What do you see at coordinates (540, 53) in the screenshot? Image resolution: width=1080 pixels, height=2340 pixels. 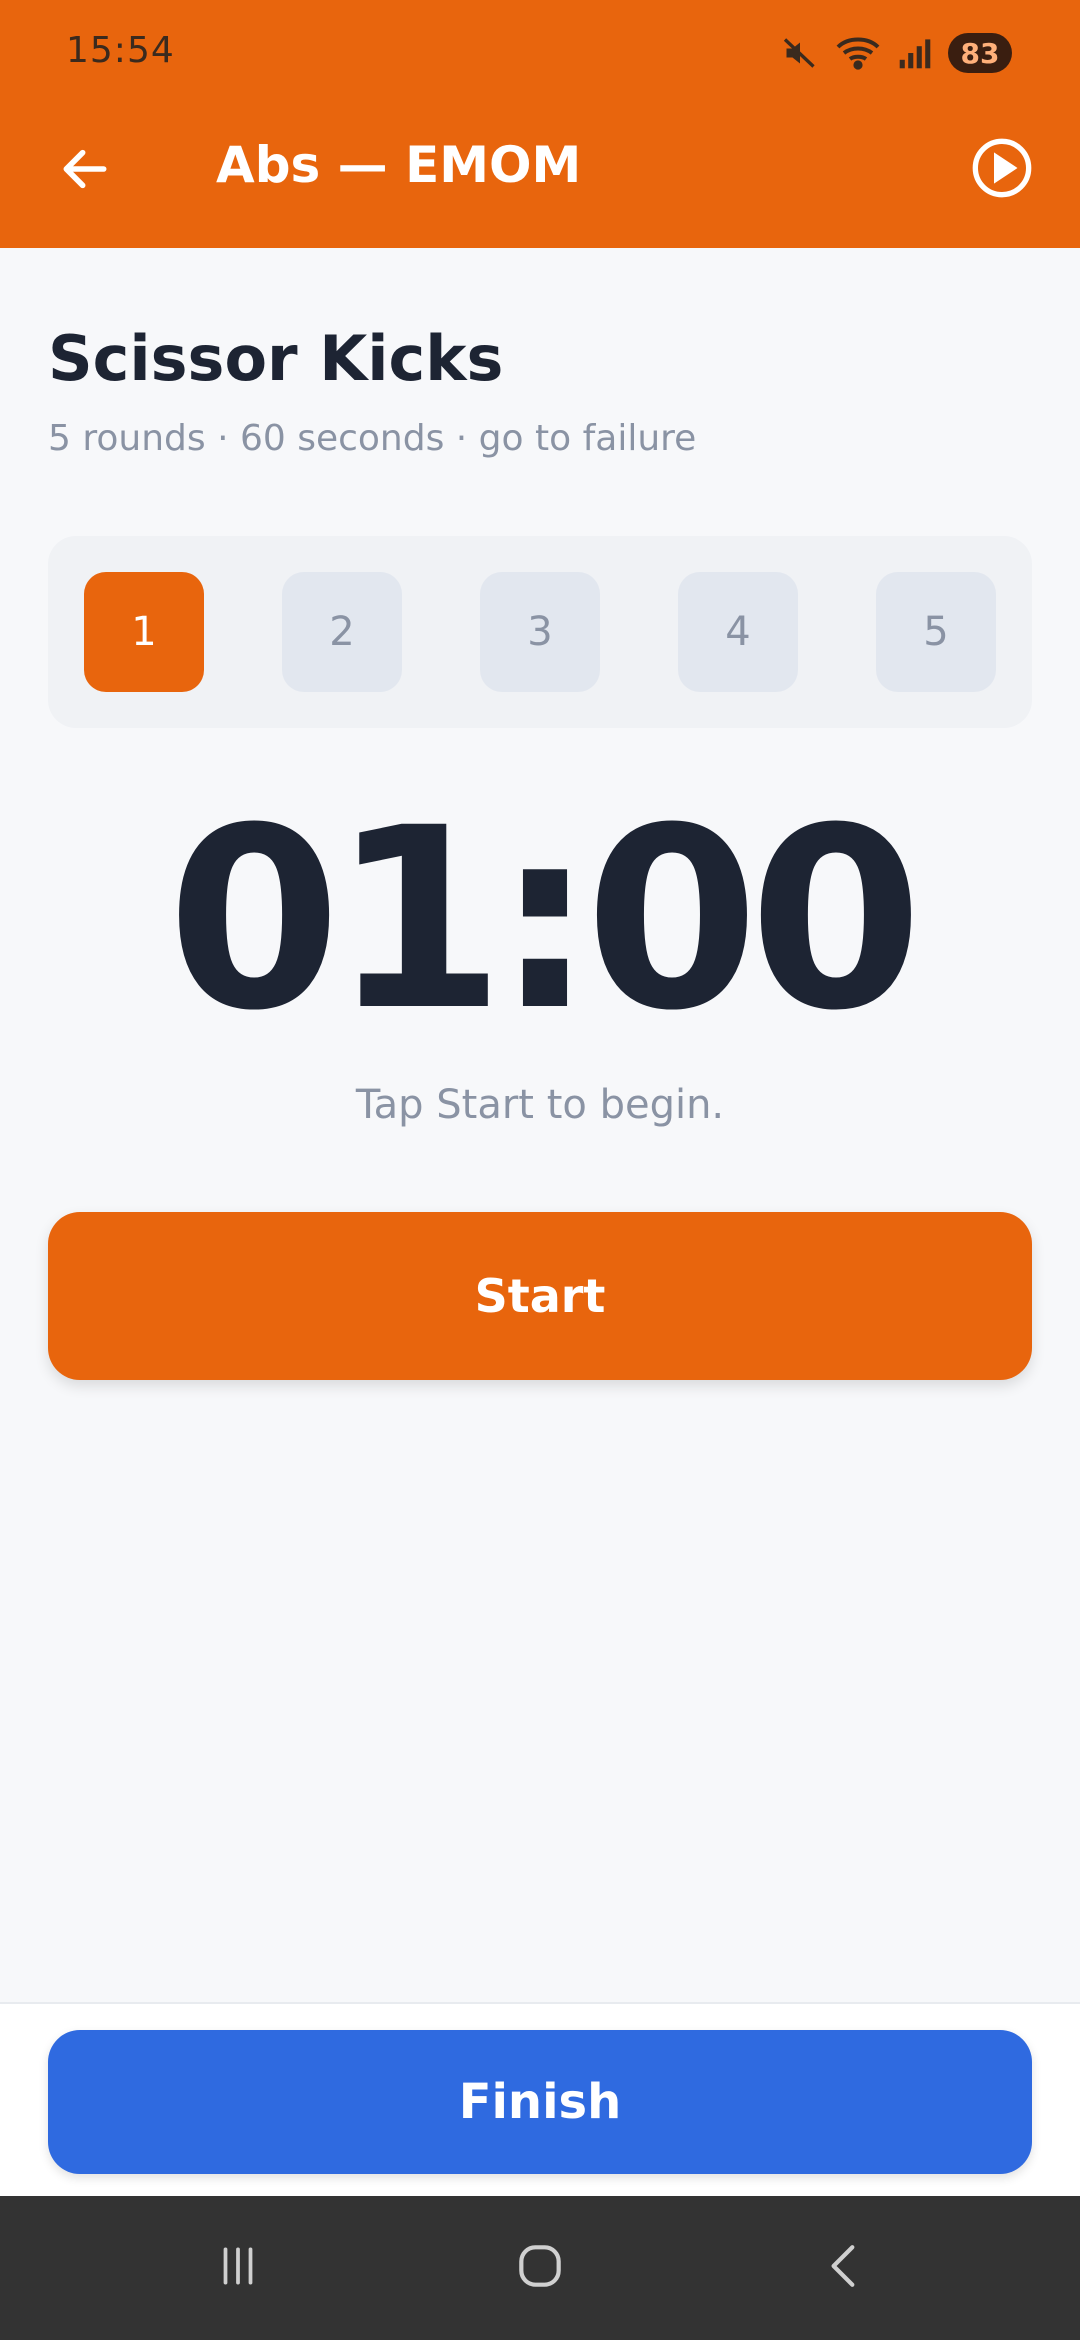 I see `status-bar: 15:54 83` at bounding box center [540, 53].